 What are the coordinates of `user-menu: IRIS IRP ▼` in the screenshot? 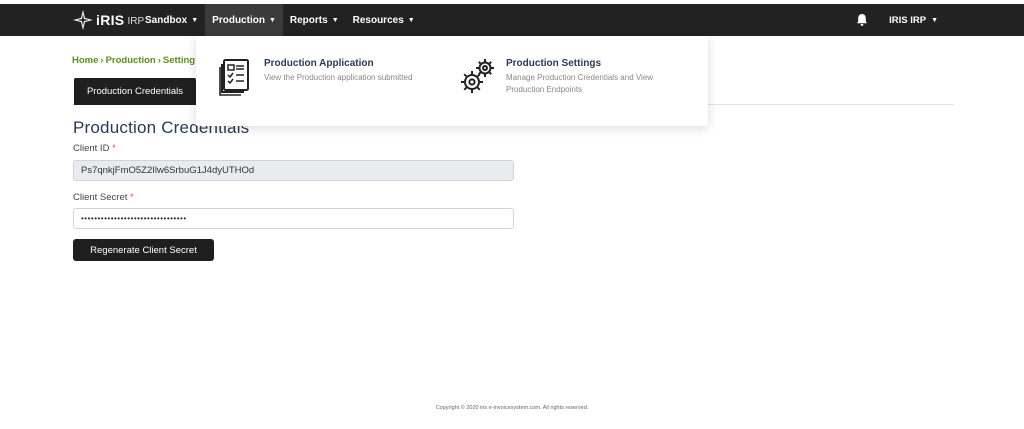 It's located at (913, 20).